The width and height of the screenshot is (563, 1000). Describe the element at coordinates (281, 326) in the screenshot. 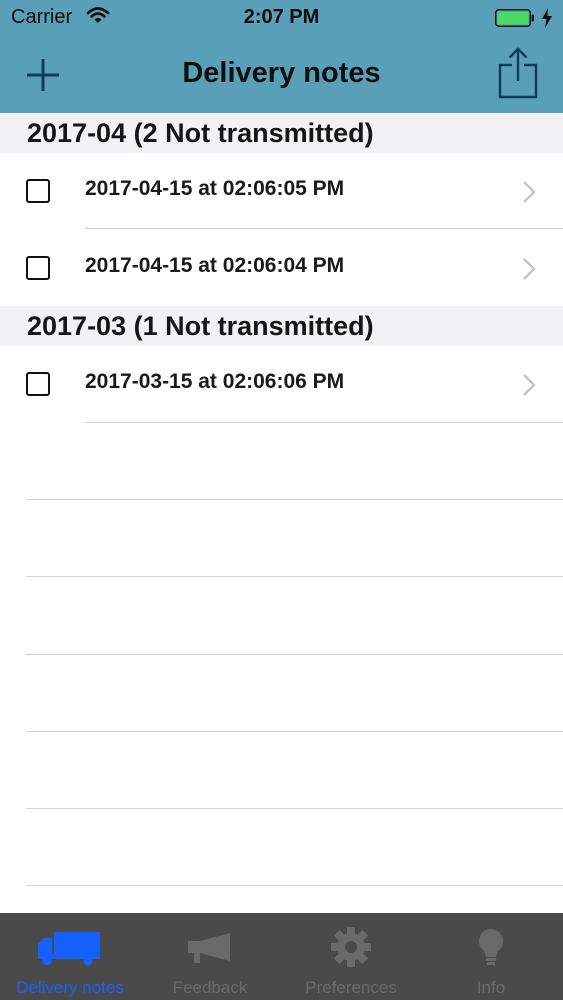

I see `section-header: 2017-03 (1 Not transmitted)` at that location.